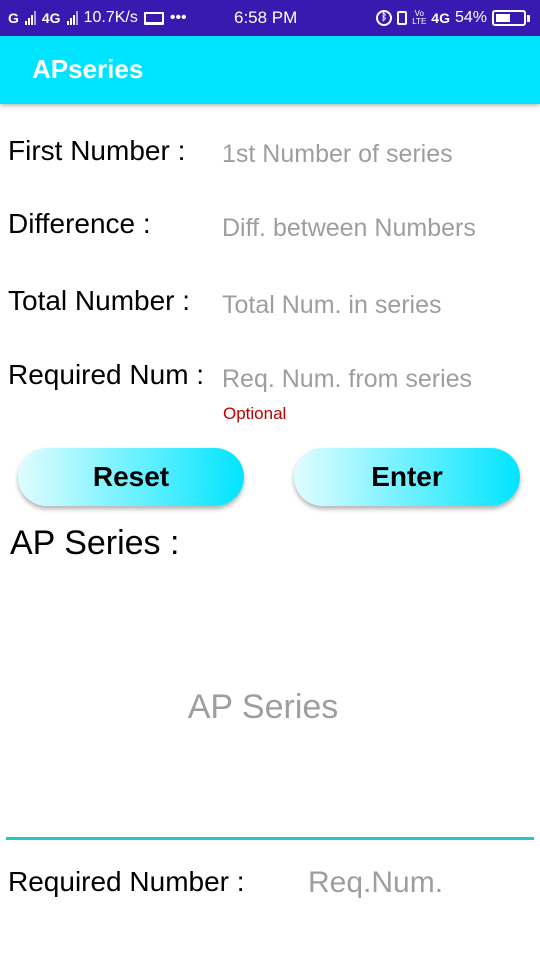  I want to click on divider, so click(270, 838).